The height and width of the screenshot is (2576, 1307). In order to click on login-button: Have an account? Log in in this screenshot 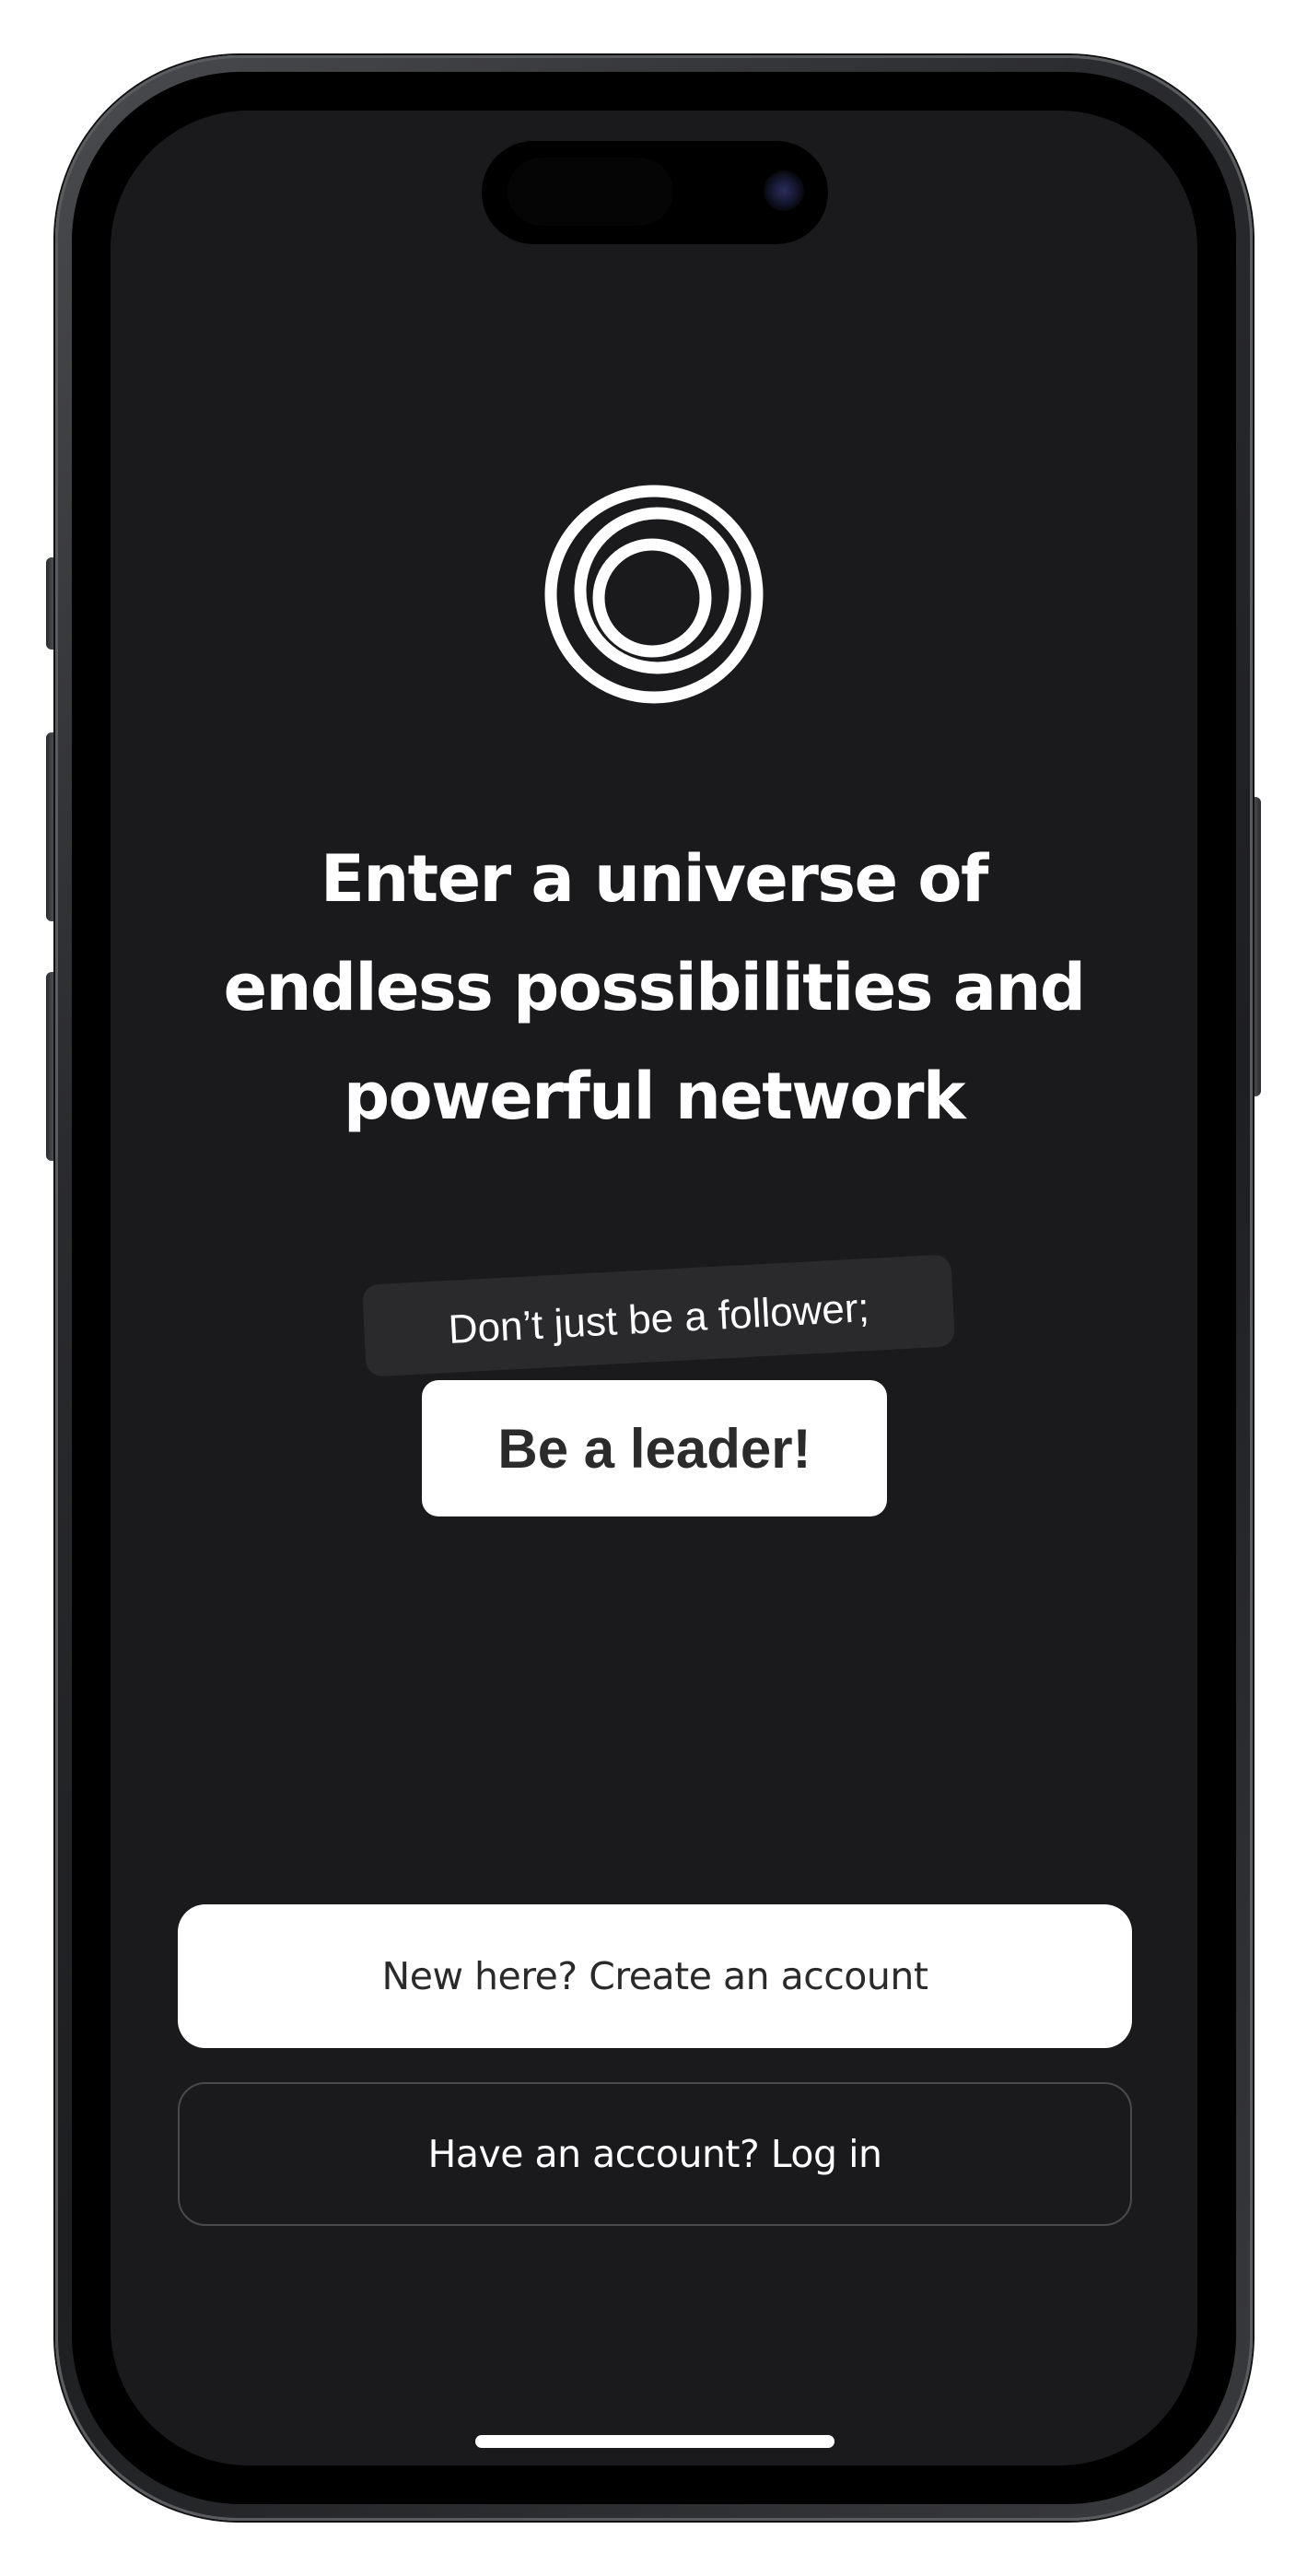, I will do `click(655, 2154)`.